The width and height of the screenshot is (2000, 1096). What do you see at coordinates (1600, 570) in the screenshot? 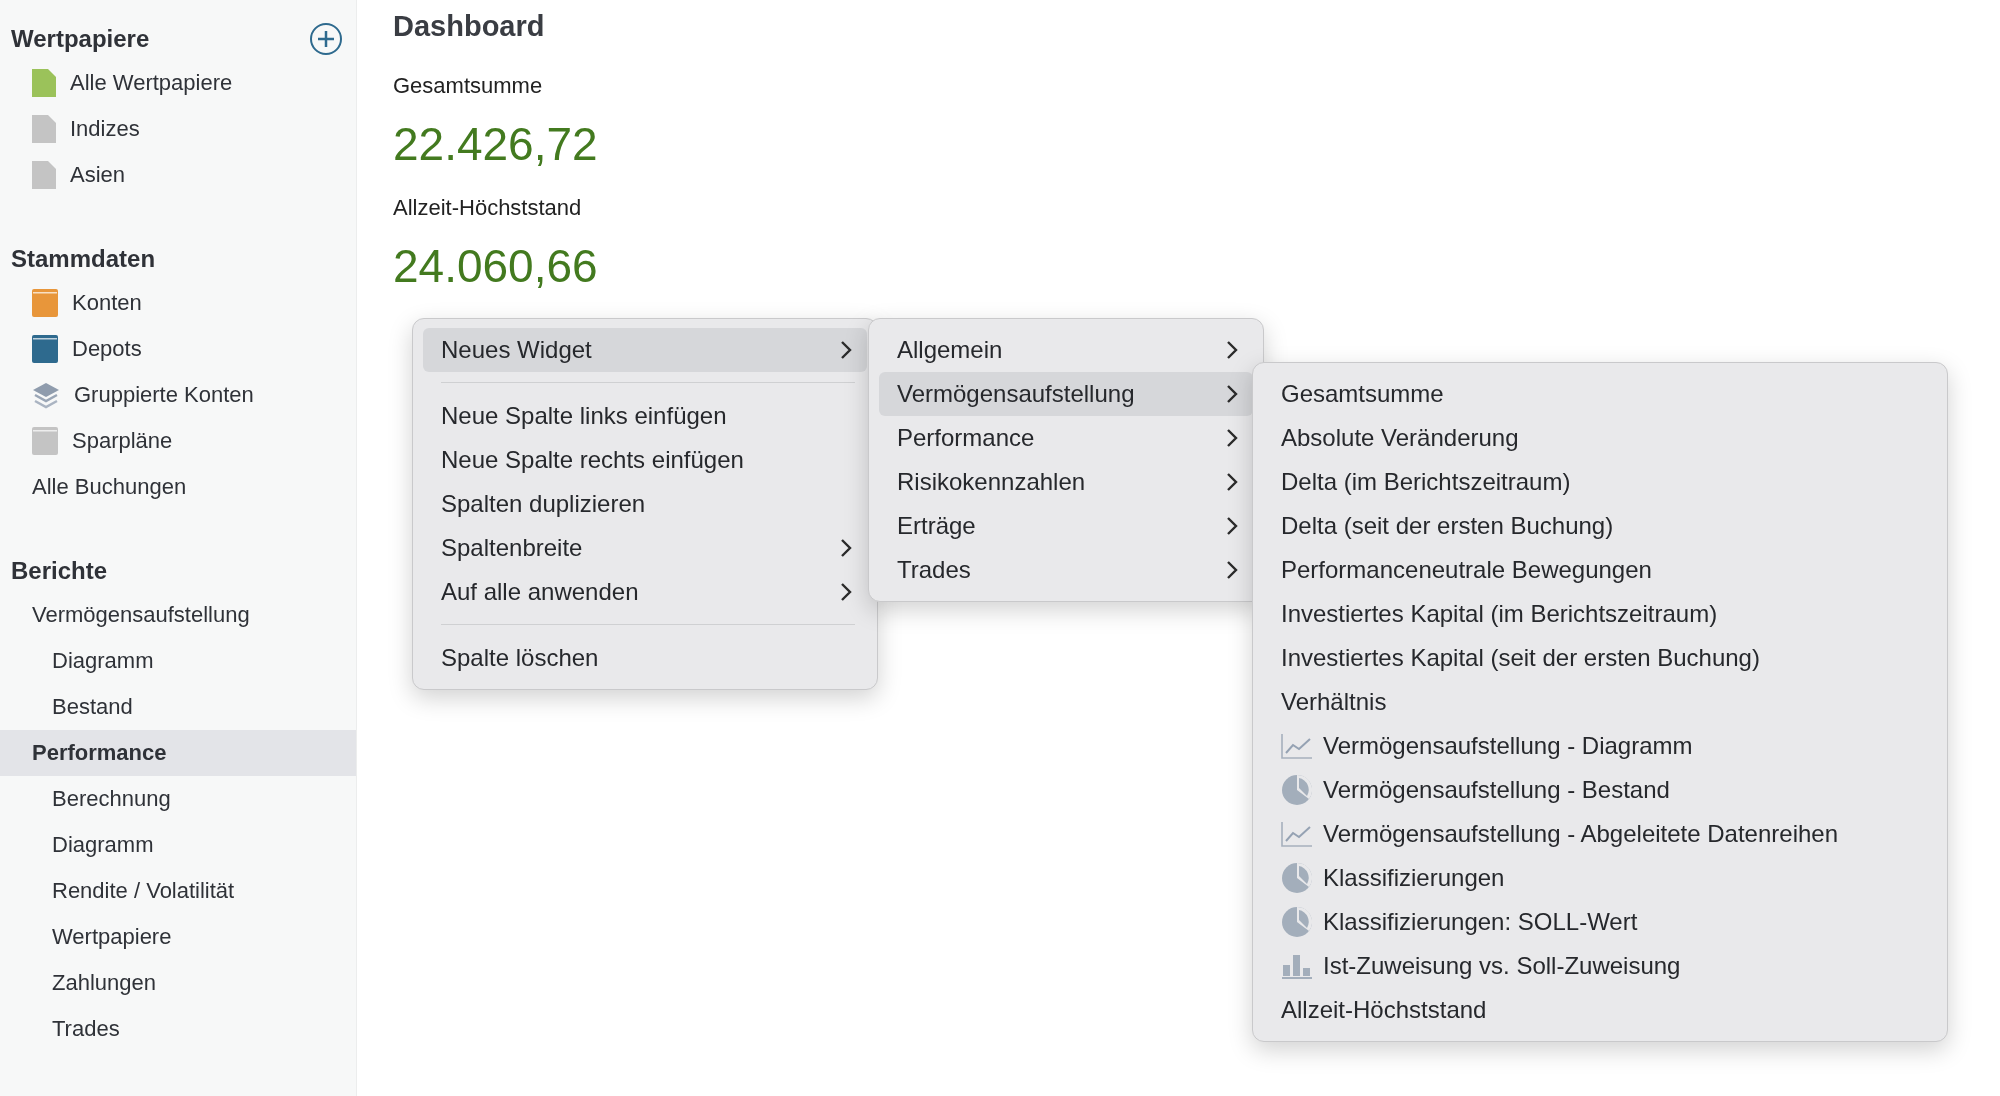
I see `menu-item: Performanceneutrale Bewegungen` at bounding box center [1600, 570].